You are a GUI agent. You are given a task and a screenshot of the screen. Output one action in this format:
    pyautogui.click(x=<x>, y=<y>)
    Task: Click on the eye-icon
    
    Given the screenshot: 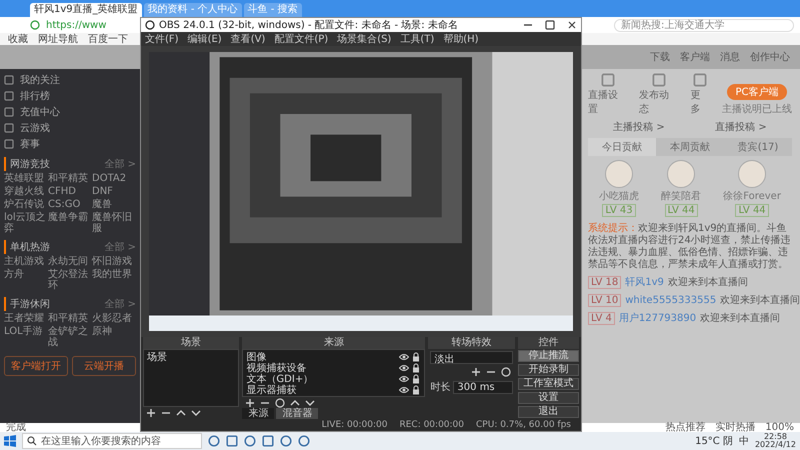 What is the action you would take?
    pyautogui.click(x=404, y=357)
    